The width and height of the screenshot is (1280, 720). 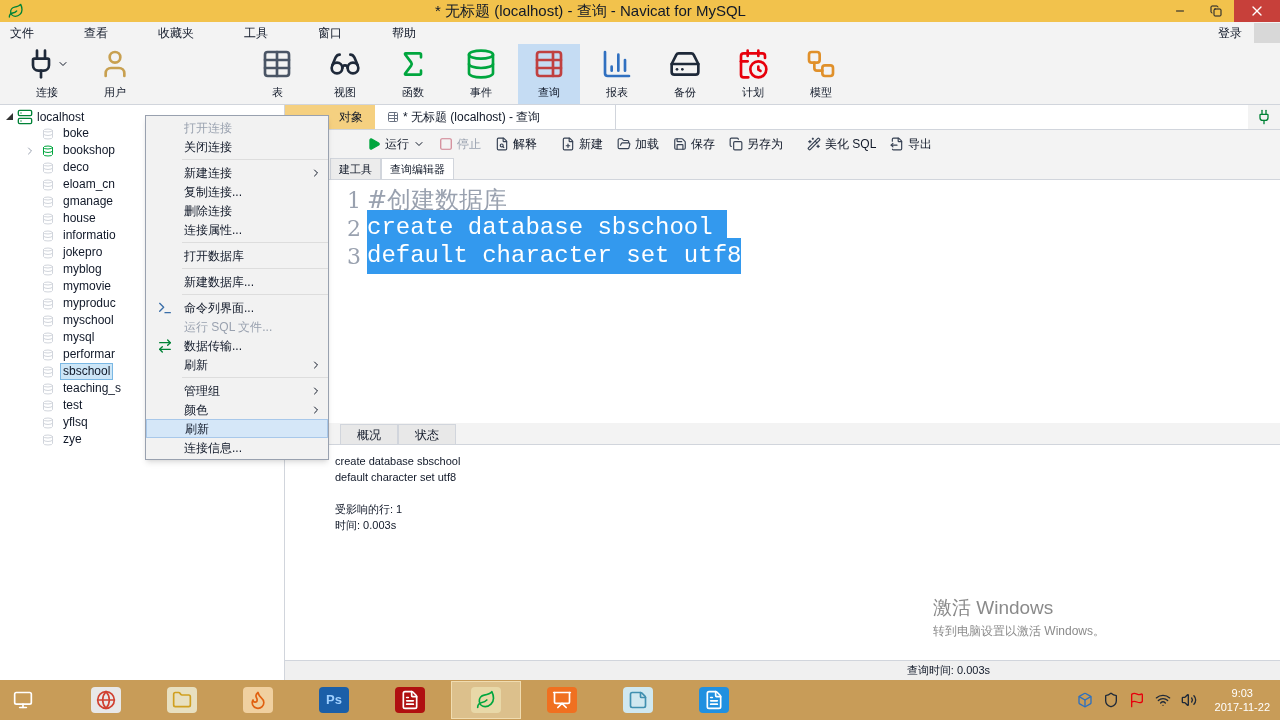 I want to click on copy-icon, so click(x=736, y=144).